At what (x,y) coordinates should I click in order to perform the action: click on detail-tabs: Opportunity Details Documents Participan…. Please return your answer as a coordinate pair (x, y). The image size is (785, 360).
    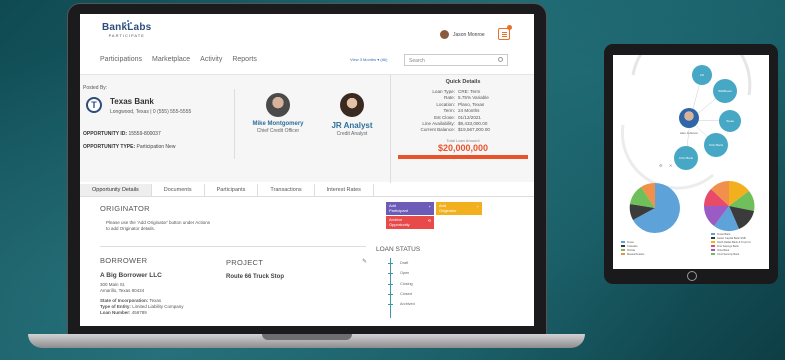
    Looking at the image, I should click on (307, 190).